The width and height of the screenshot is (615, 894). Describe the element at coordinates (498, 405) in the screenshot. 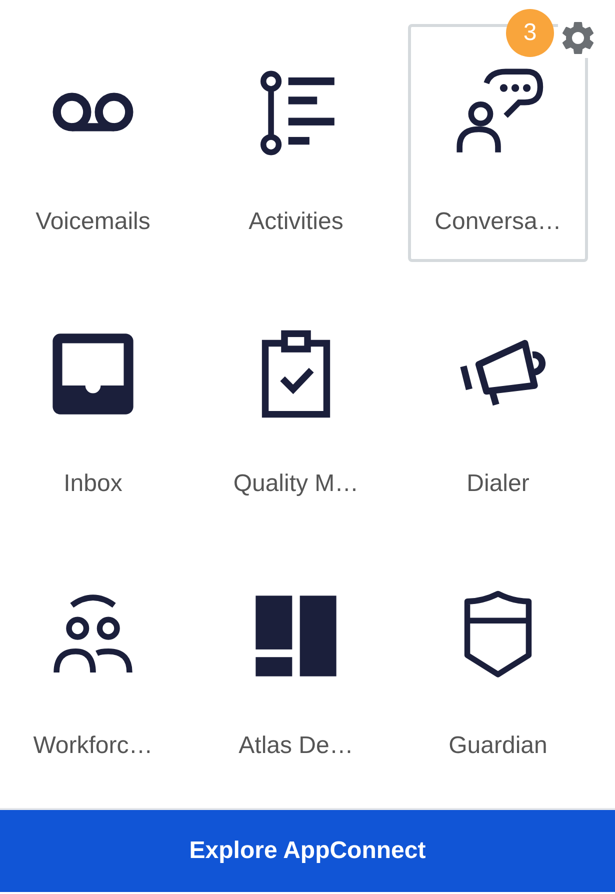

I see `app-tile: Dialer` at that location.